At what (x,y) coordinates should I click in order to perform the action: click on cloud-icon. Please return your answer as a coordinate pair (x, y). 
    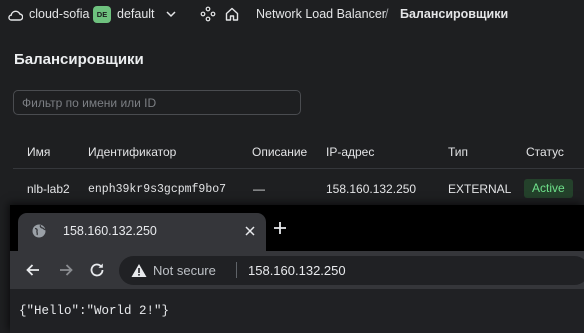
    Looking at the image, I should click on (15, 15).